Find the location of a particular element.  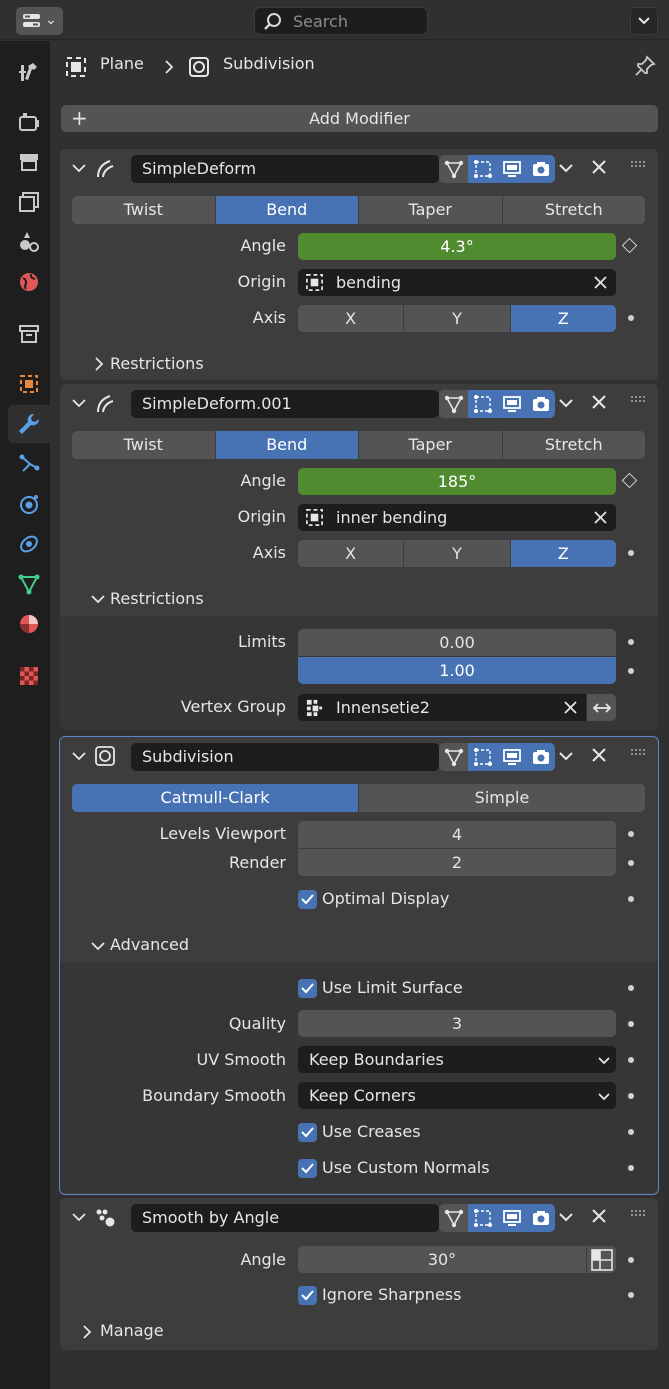

use-custom-normals-checkbox is located at coordinates (307, 1168).